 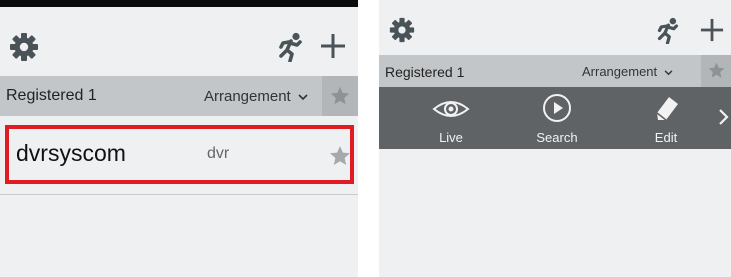 I want to click on chevron-right-icon, so click(x=724, y=117).